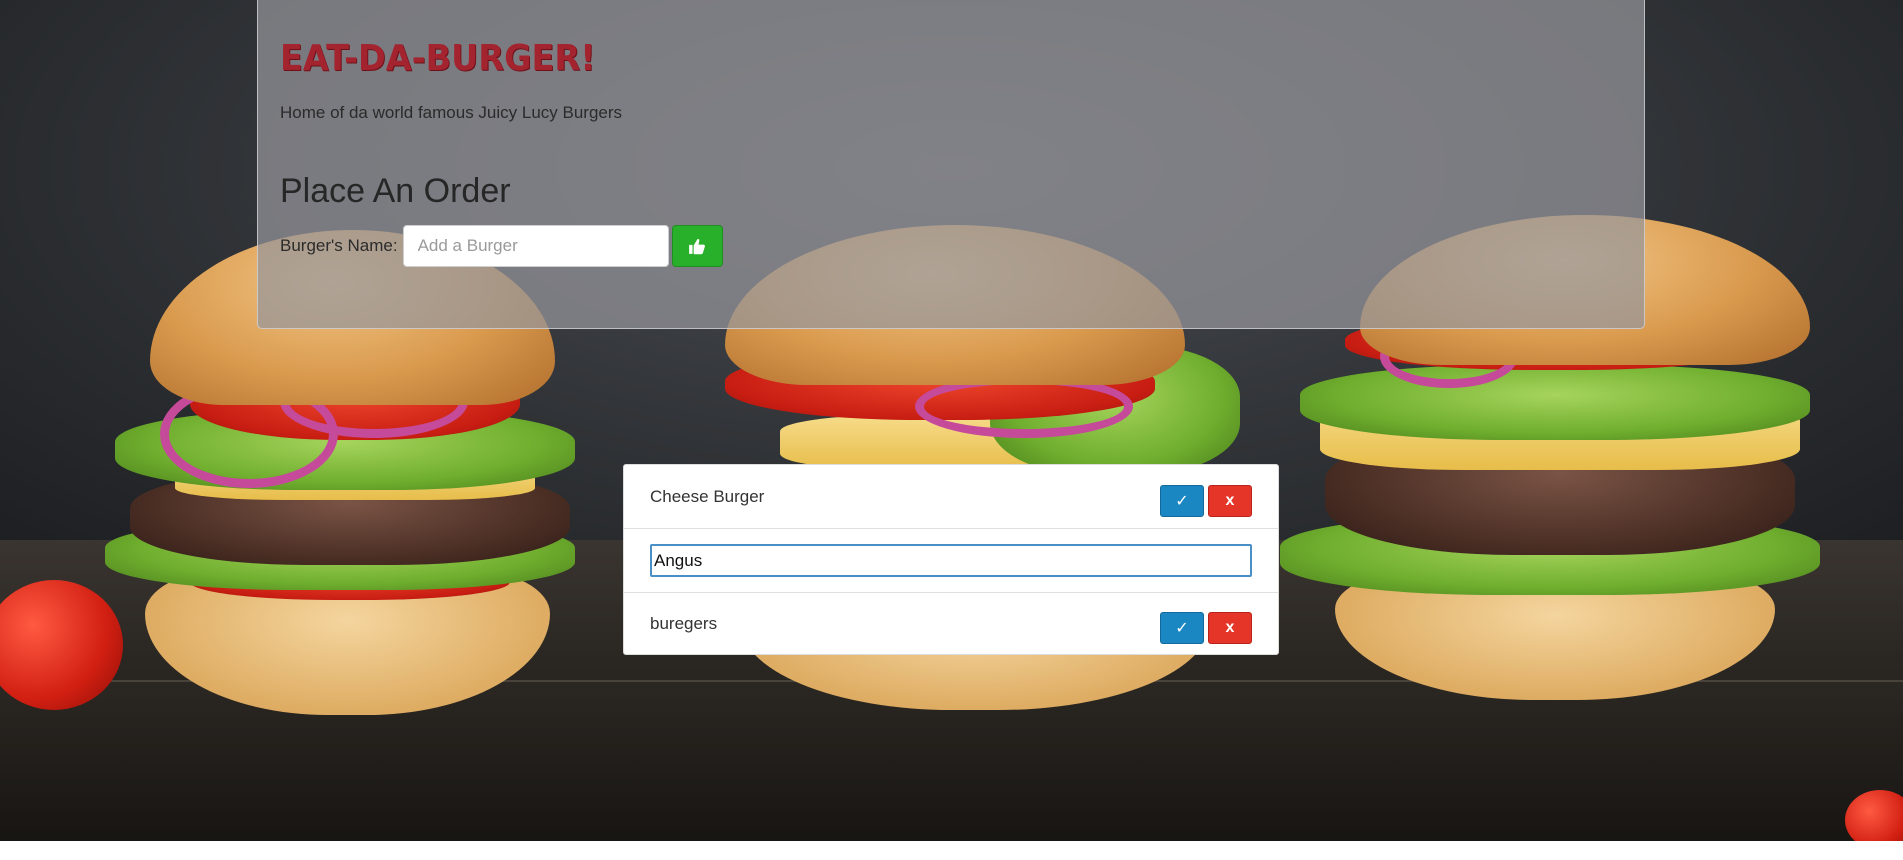 Image resolution: width=1903 pixels, height=860 pixels. What do you see at coordinates (951, 624) in the screenshot?
I see `list-item: buregers ✓ x` at bounding box center [951, 624].